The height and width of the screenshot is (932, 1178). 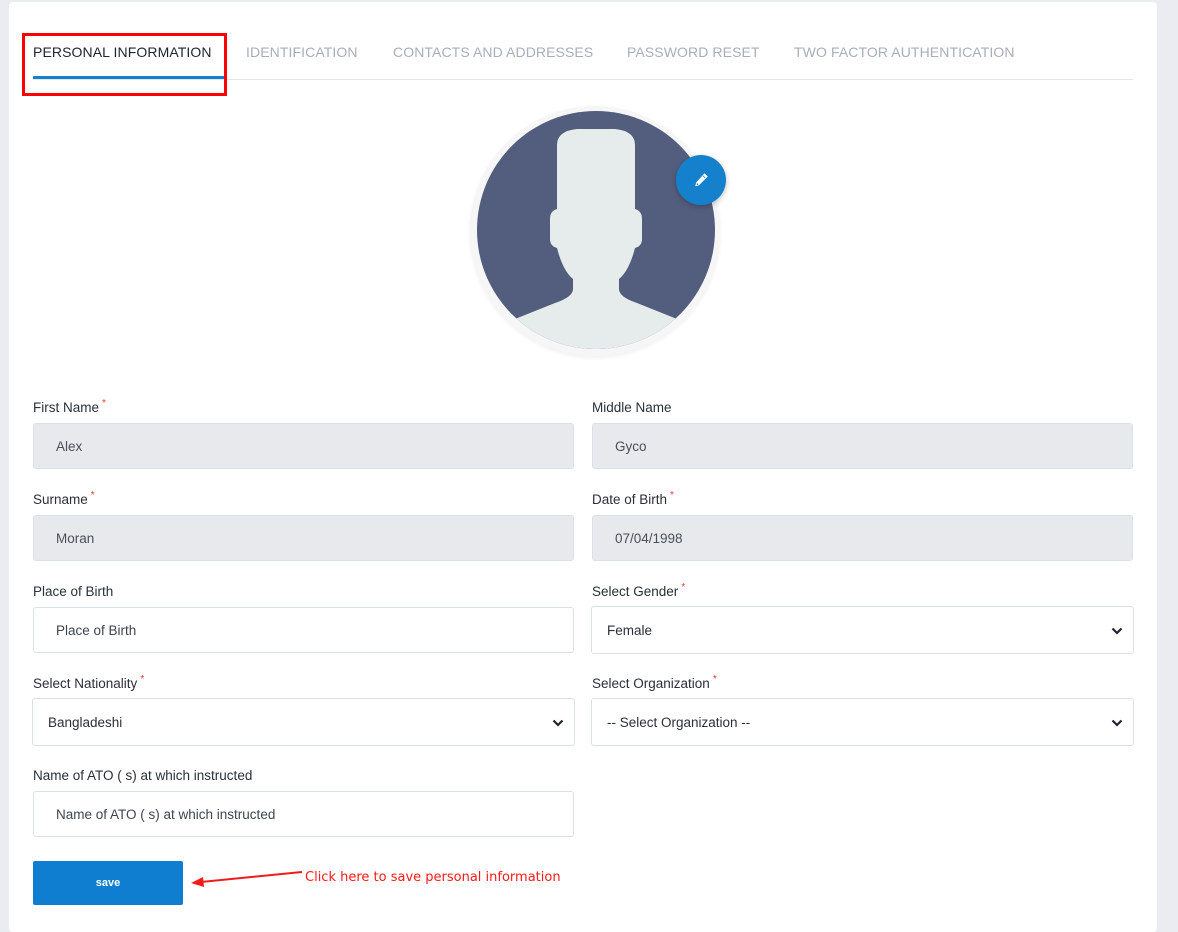 I want to click on date-of-birth-value: 07/04/1998, so click(x=649, y=538).